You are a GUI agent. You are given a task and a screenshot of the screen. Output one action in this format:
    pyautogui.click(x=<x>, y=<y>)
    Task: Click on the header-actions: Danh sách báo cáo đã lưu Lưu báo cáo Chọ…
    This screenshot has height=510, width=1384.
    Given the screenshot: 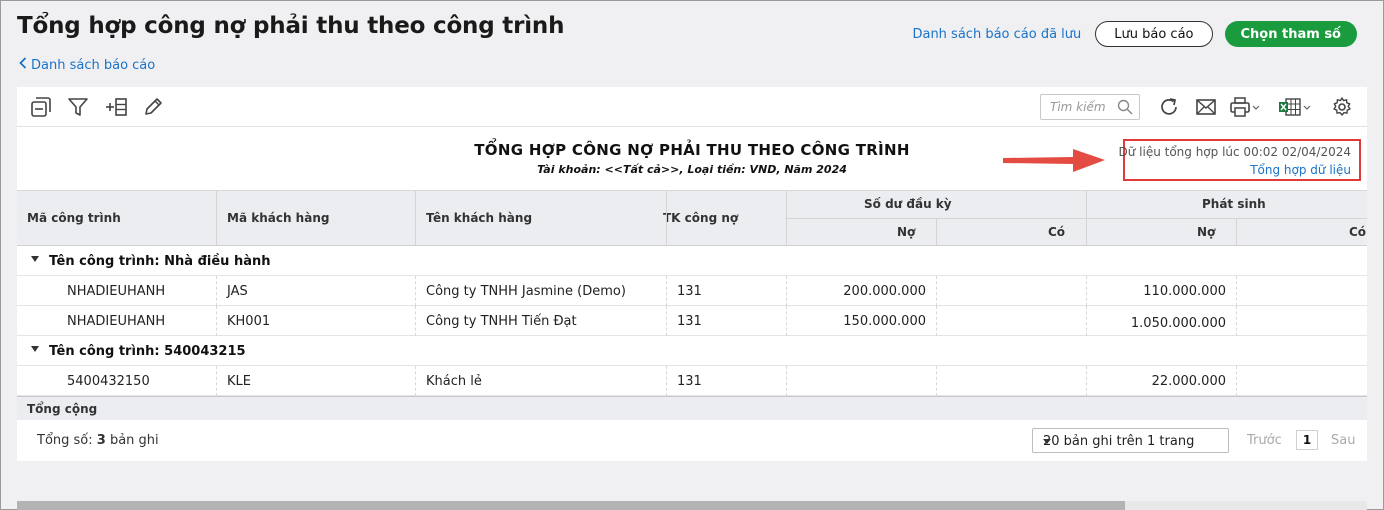 What is the action you would take?
    pyautogui.click(x=1134, y=34)
    